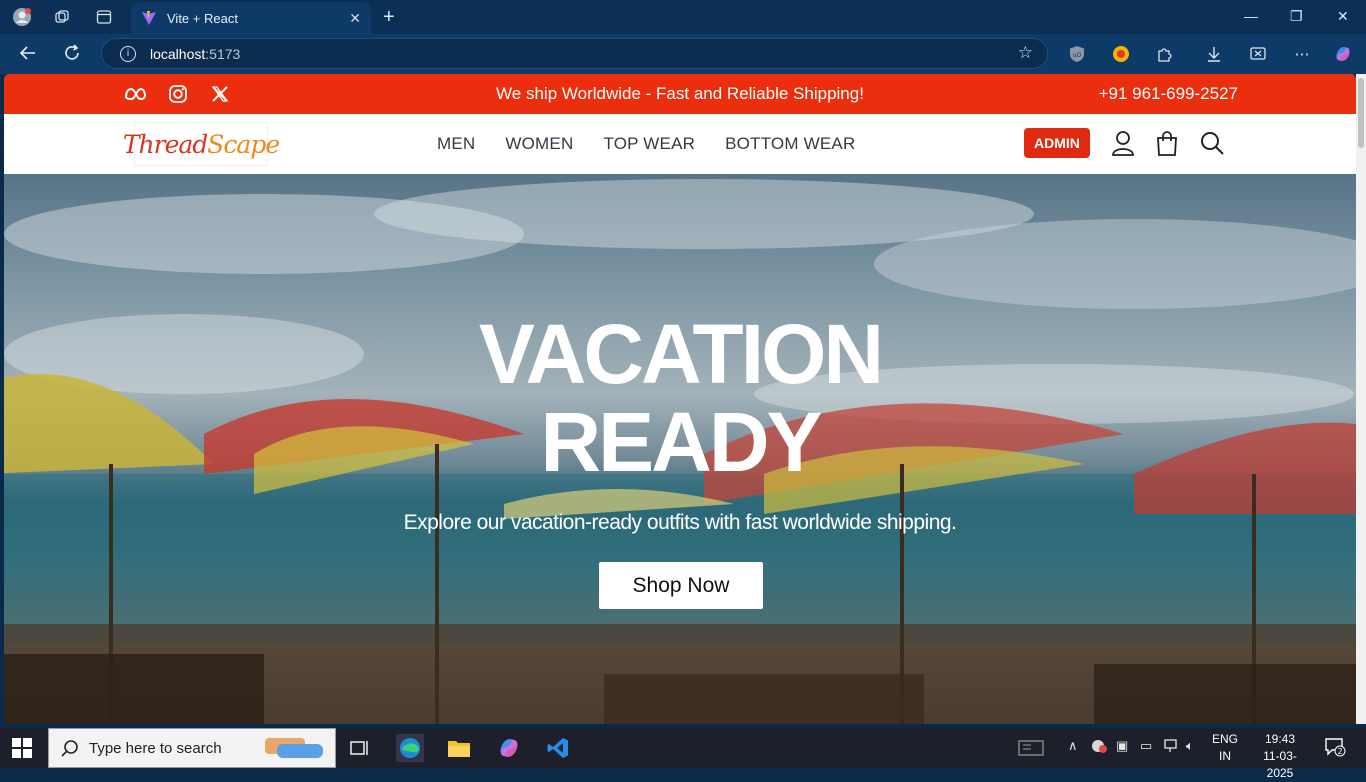 This screenshot has width=1366, height=782. I want to click on browser-toolbar: i localhost:5173 ☆ uO ⋯, so click(683, 54).